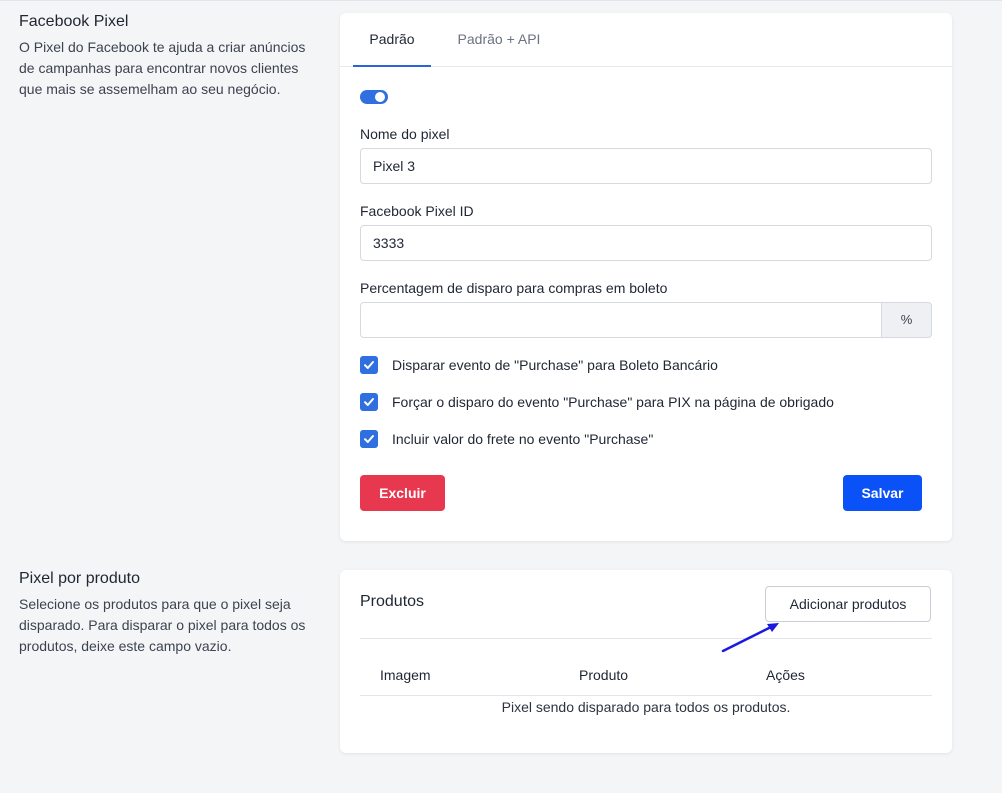 The width and height of the screenshot is (1002, 793). I want to click on save-button: Salvar, so click(882, 493).